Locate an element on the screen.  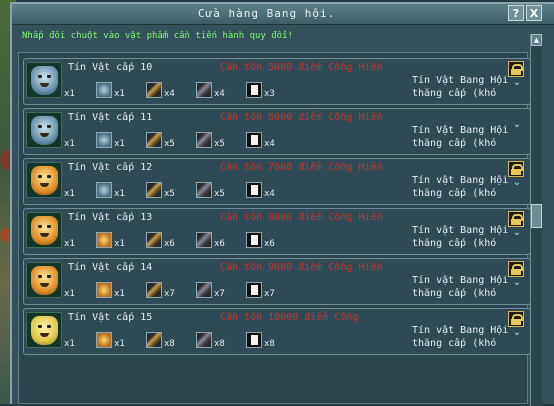
item-cost: Cần tốn 10000 điểm Cống is located at coordinates (289, 317).